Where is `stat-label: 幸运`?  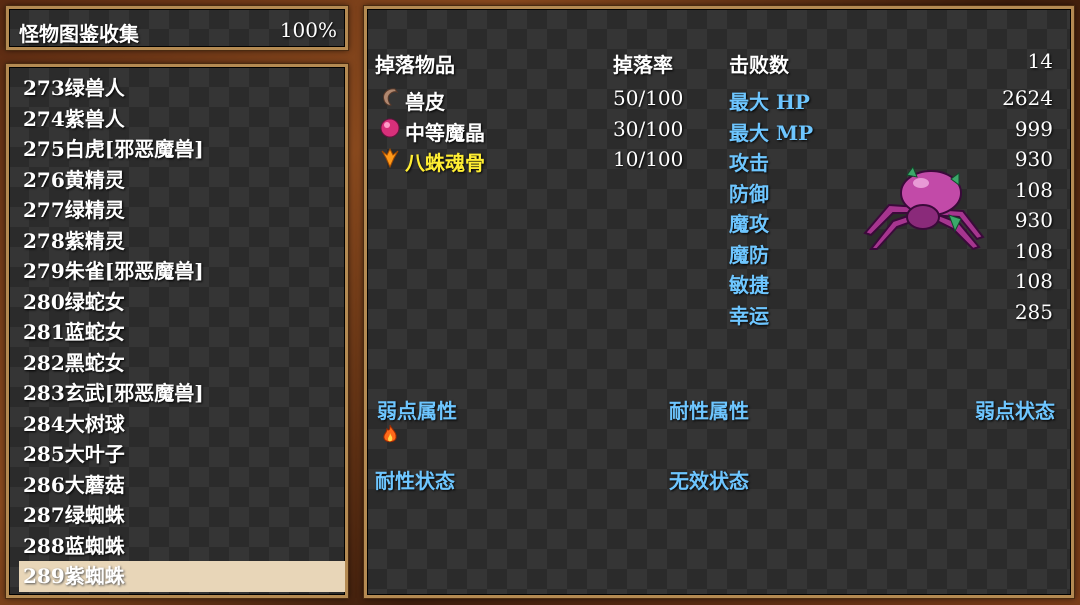 stat-label: 幸运 is located at coordinates (749, 315).